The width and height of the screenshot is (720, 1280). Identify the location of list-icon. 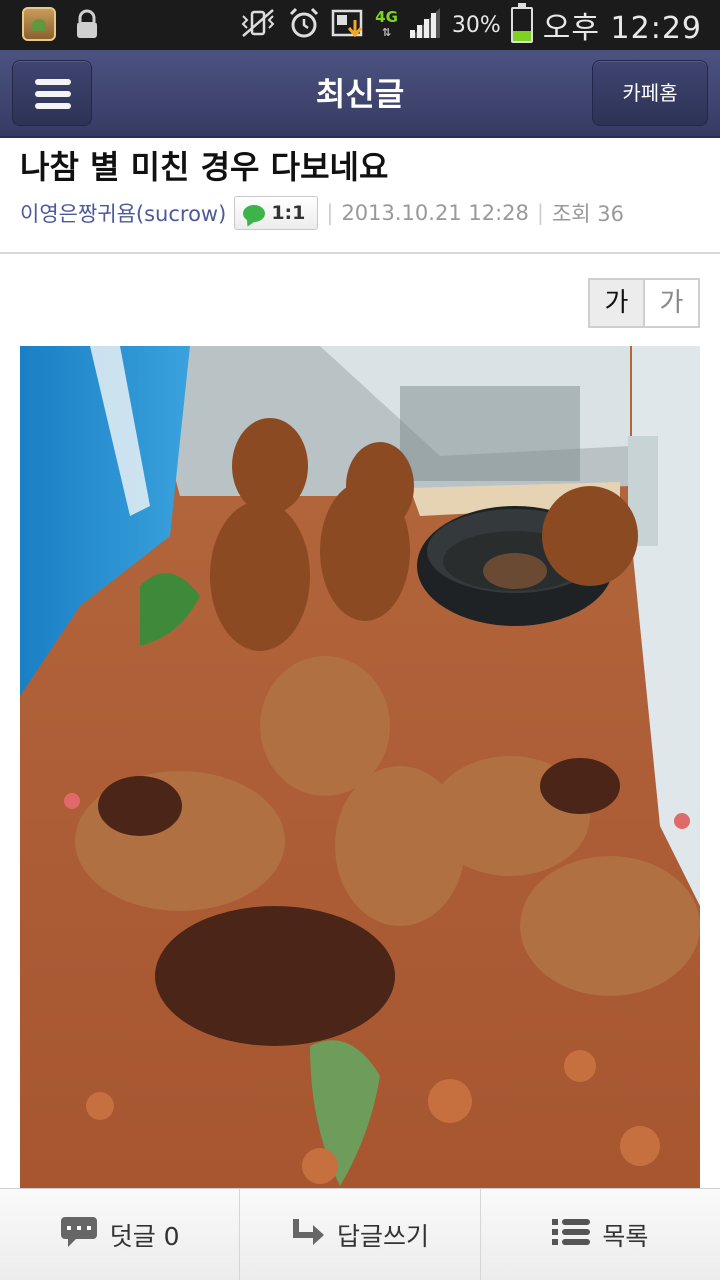
(571, 1235).